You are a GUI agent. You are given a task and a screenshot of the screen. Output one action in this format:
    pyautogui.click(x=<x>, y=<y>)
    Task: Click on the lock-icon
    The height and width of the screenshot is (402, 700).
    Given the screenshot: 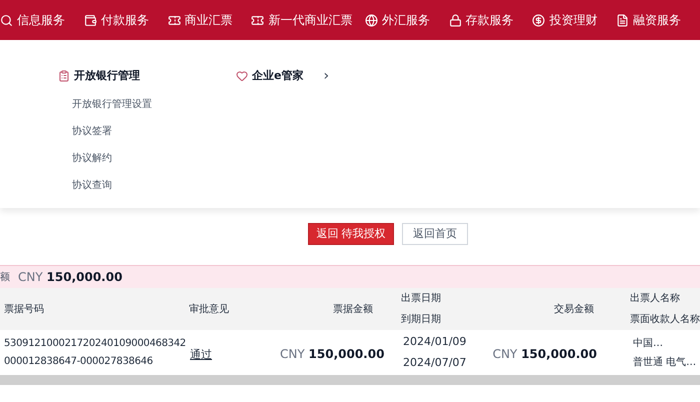 What is the action you would take?
    pyautogui.click(x=455, y=20)
    